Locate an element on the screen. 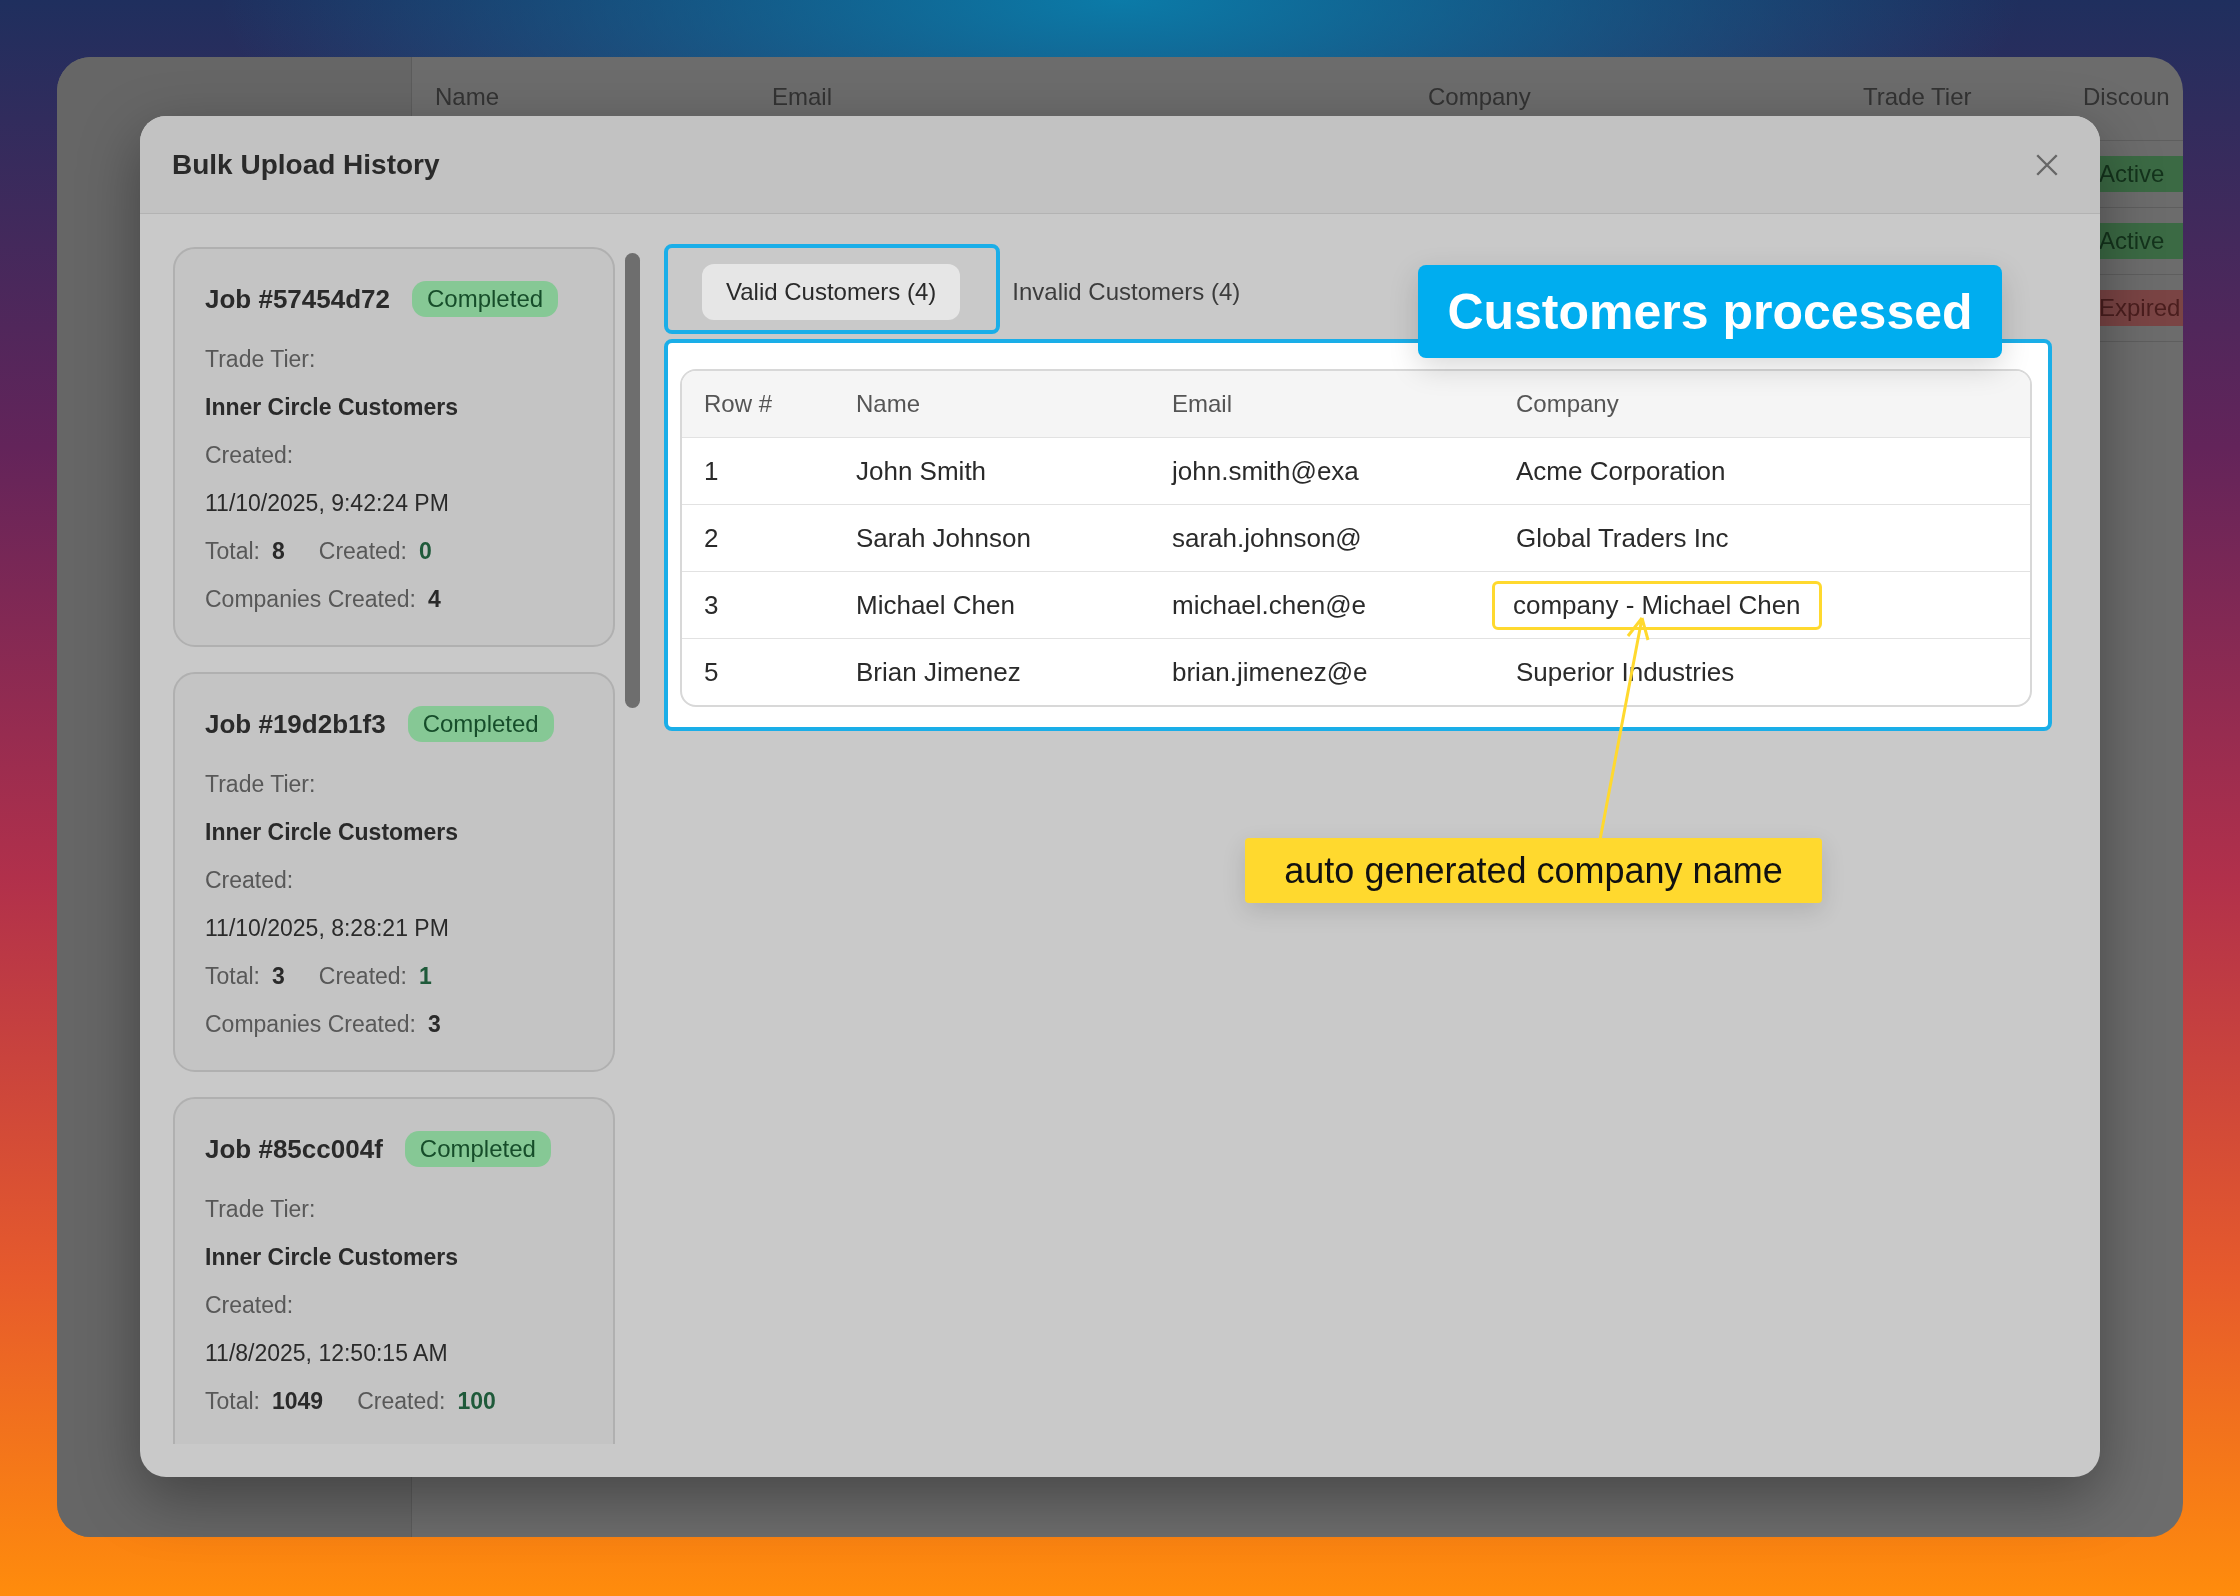  job-card: Job #57454d72 Completed Trade Tier: Inner Circle Customers Created: 11/10/2025, 9:42:24 PM Total: 8 Created: 0 Companies Created: 4 is located at coordinates (394, 447).